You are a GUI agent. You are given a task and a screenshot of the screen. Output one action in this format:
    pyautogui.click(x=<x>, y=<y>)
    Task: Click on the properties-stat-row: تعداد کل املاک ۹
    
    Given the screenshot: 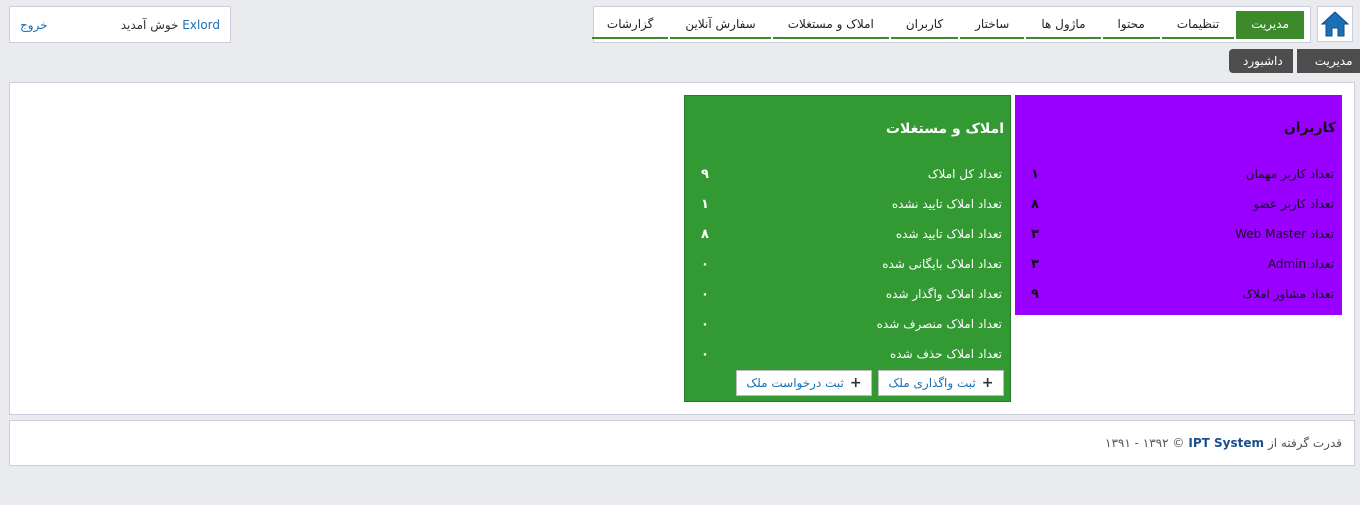 What is the action you would take?
    pyautogui.click(x=843, y=174)
    